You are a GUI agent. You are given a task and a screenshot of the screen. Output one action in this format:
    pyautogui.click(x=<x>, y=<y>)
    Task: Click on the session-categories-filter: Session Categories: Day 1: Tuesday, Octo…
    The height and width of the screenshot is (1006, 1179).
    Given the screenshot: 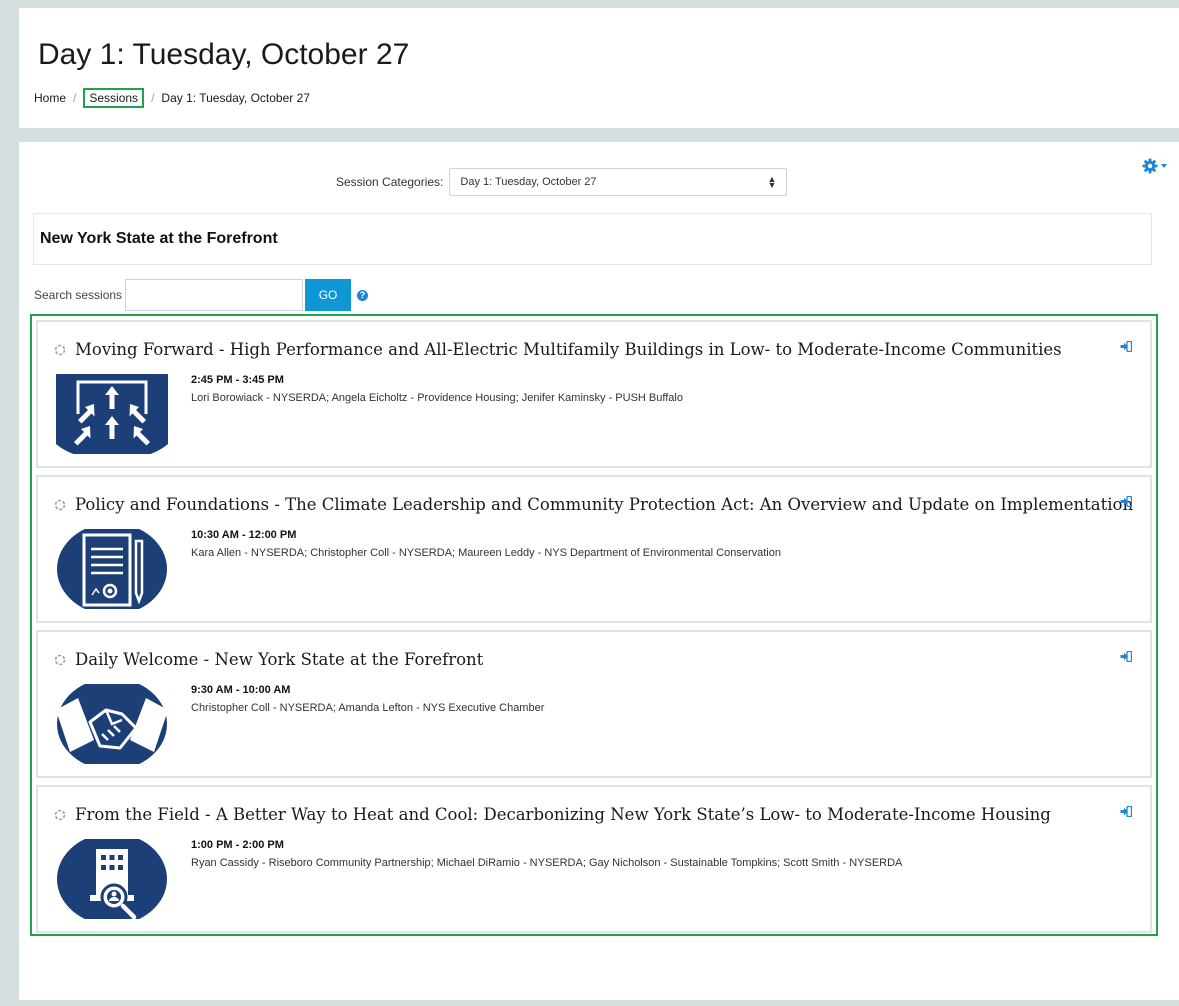 What is the action you would take?
    pyautogui.click(x=599, y=182)
    